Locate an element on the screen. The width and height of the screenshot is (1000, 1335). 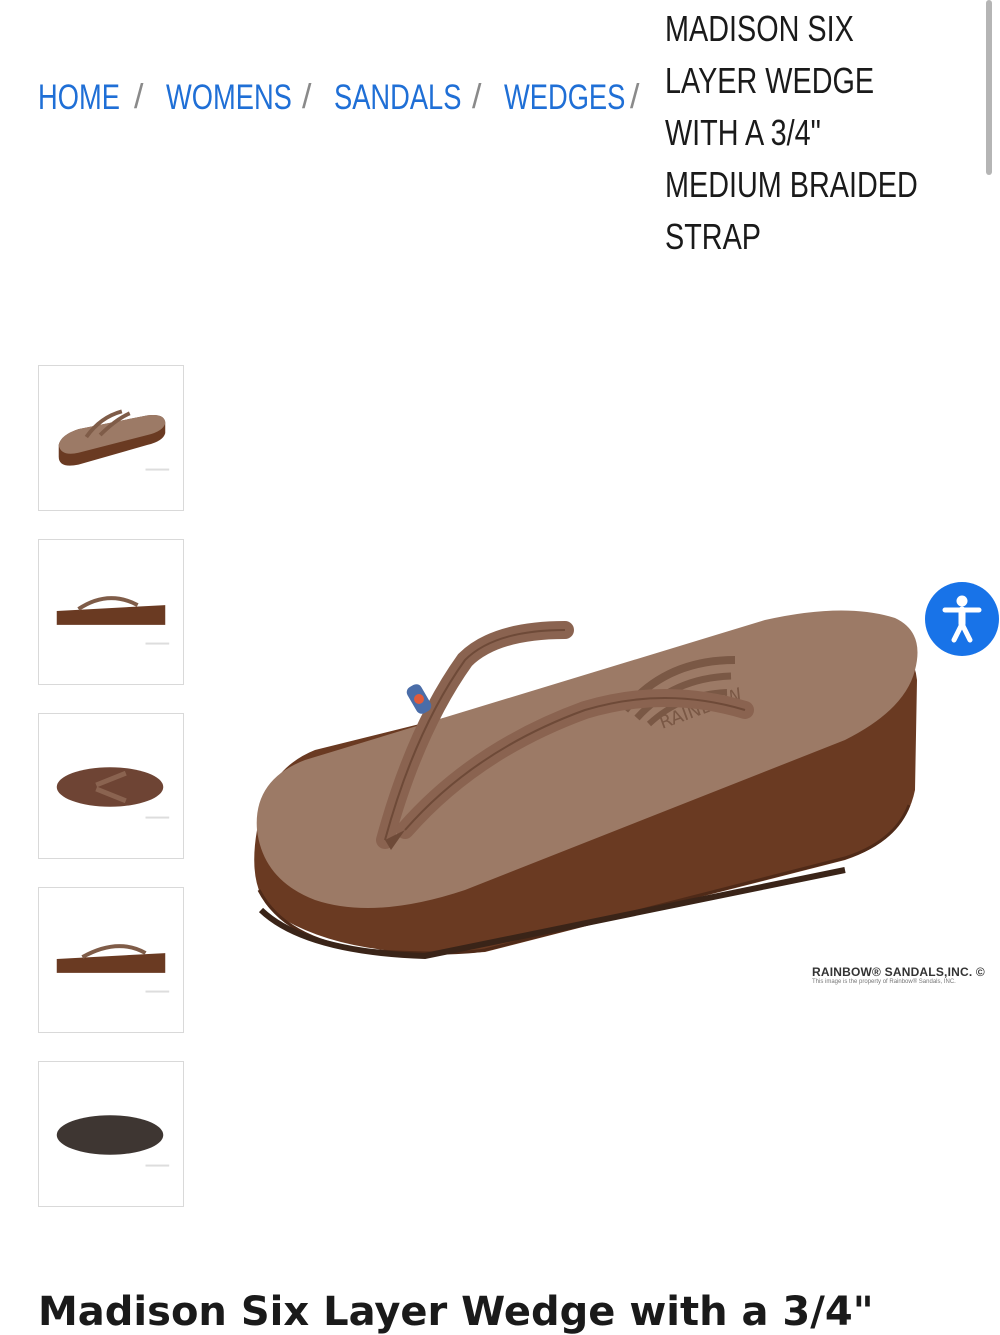
sandal-side-thumbnail-image is located at coordinates (113, 620).